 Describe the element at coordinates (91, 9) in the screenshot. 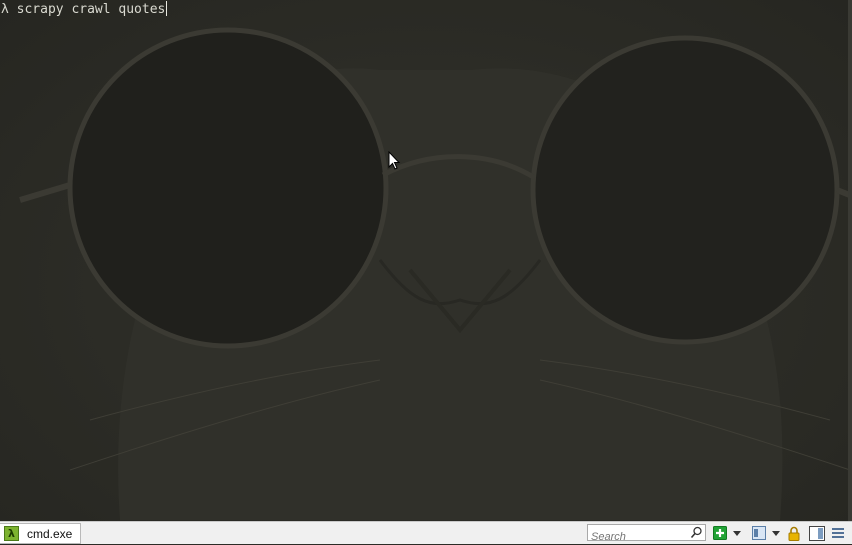

I see `command-text: scrapy crawl quotes` at that location.